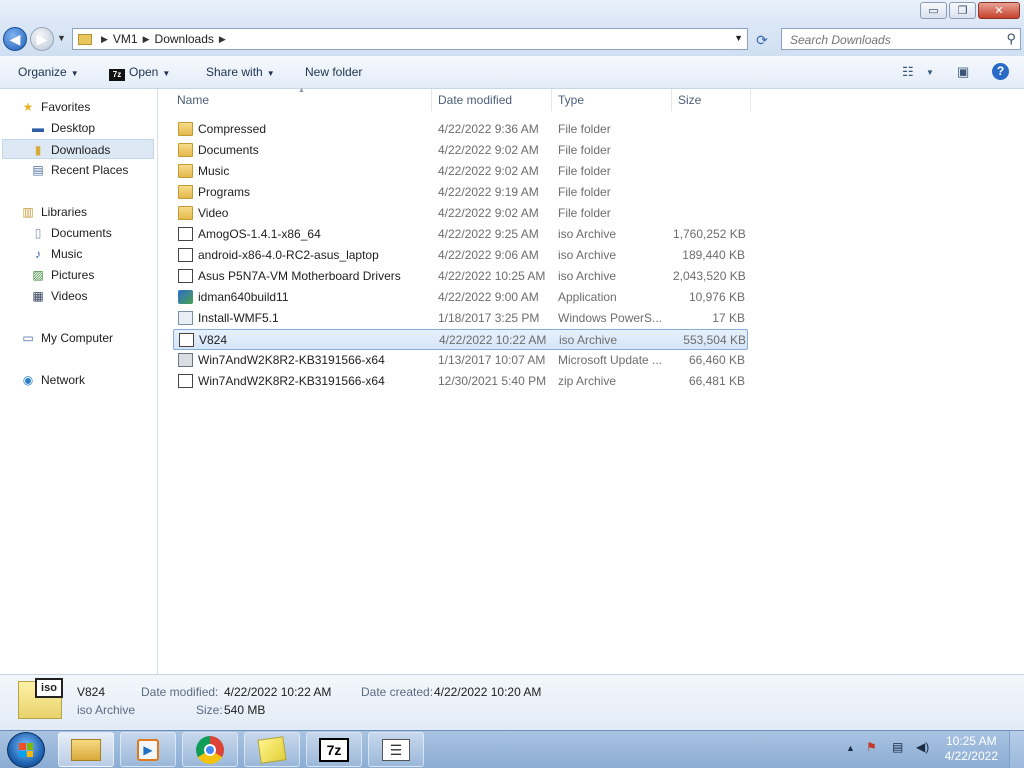 The height and width of the screenshot is (768, 1024). What do you see at coordinates (73, 128) in the screenshot?
I see `sidebar-item-label: Desktop` at bounding box center [73, 128].